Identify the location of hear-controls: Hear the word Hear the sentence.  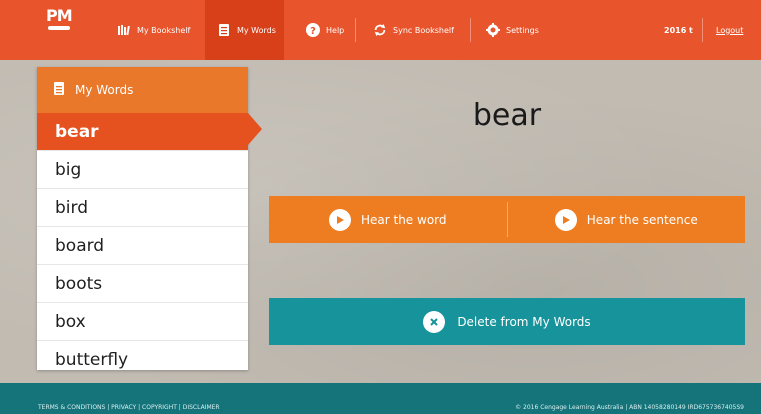
(507, 219).